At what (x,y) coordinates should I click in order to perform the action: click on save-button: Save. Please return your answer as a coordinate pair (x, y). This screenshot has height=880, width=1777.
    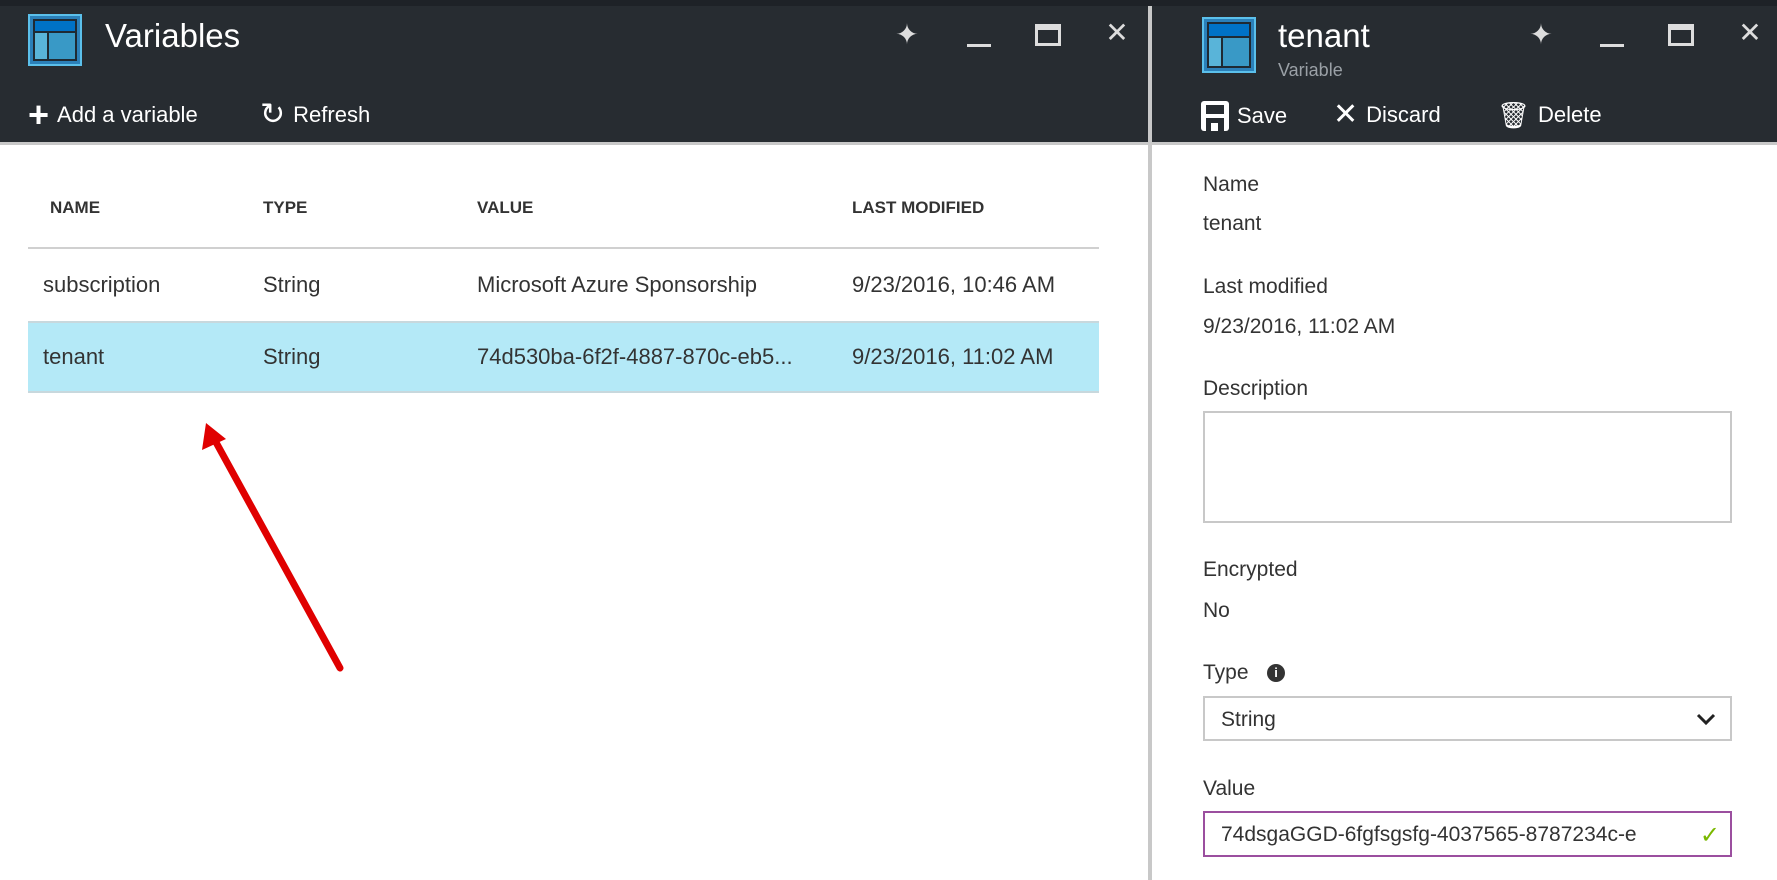
    Looking at the image, I should click on (1244, 116).